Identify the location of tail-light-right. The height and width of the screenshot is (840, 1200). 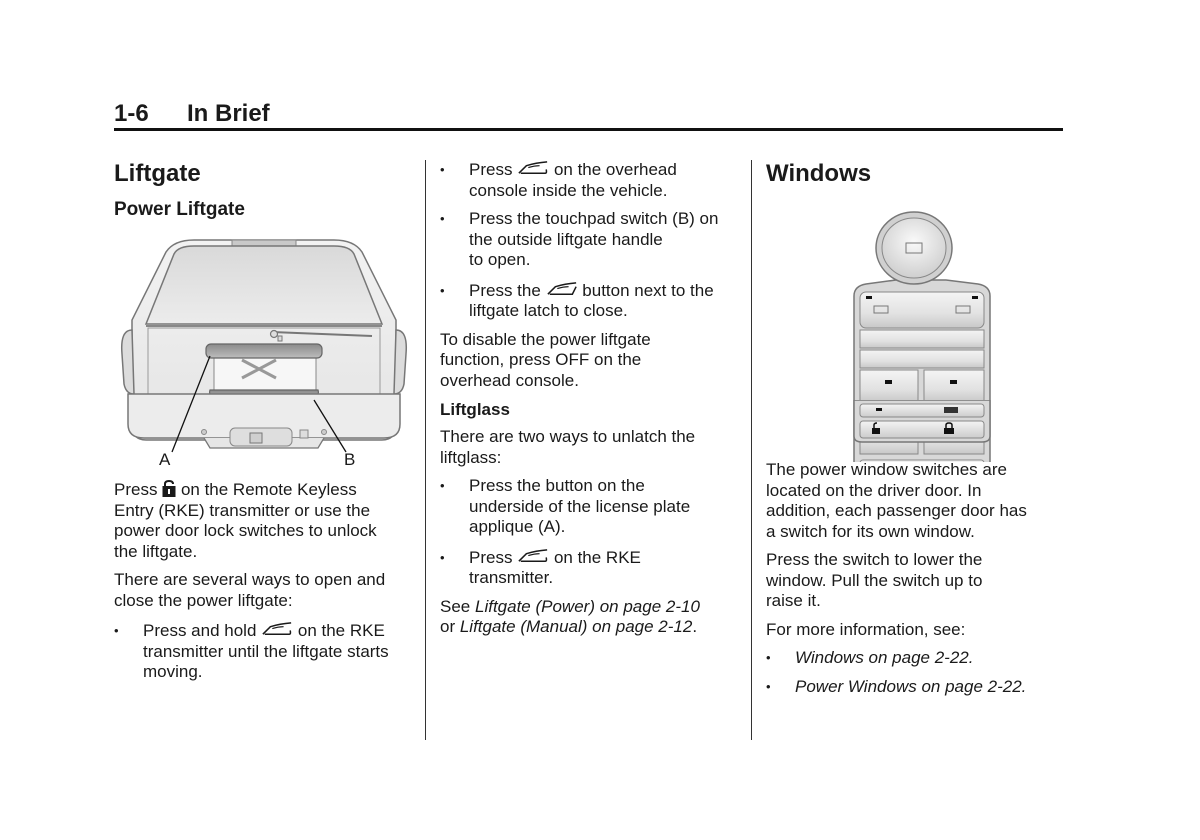
(400, 362).